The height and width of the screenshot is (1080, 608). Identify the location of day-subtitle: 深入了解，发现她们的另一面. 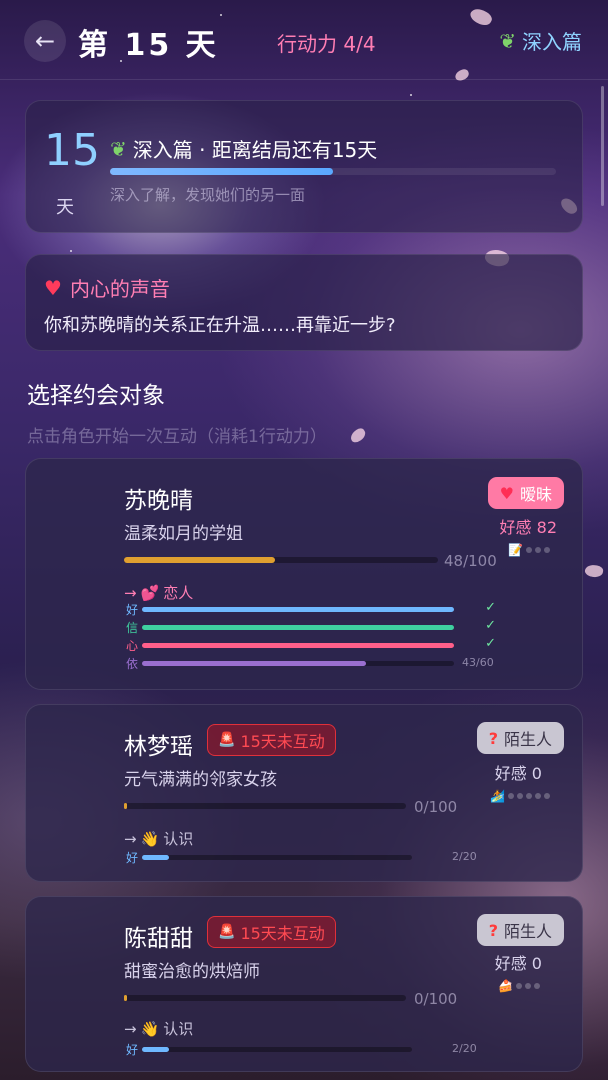
(208, 195).